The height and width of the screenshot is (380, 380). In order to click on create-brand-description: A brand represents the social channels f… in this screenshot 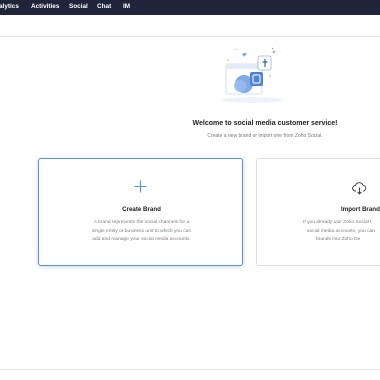, I will do `click(141, 232)`.